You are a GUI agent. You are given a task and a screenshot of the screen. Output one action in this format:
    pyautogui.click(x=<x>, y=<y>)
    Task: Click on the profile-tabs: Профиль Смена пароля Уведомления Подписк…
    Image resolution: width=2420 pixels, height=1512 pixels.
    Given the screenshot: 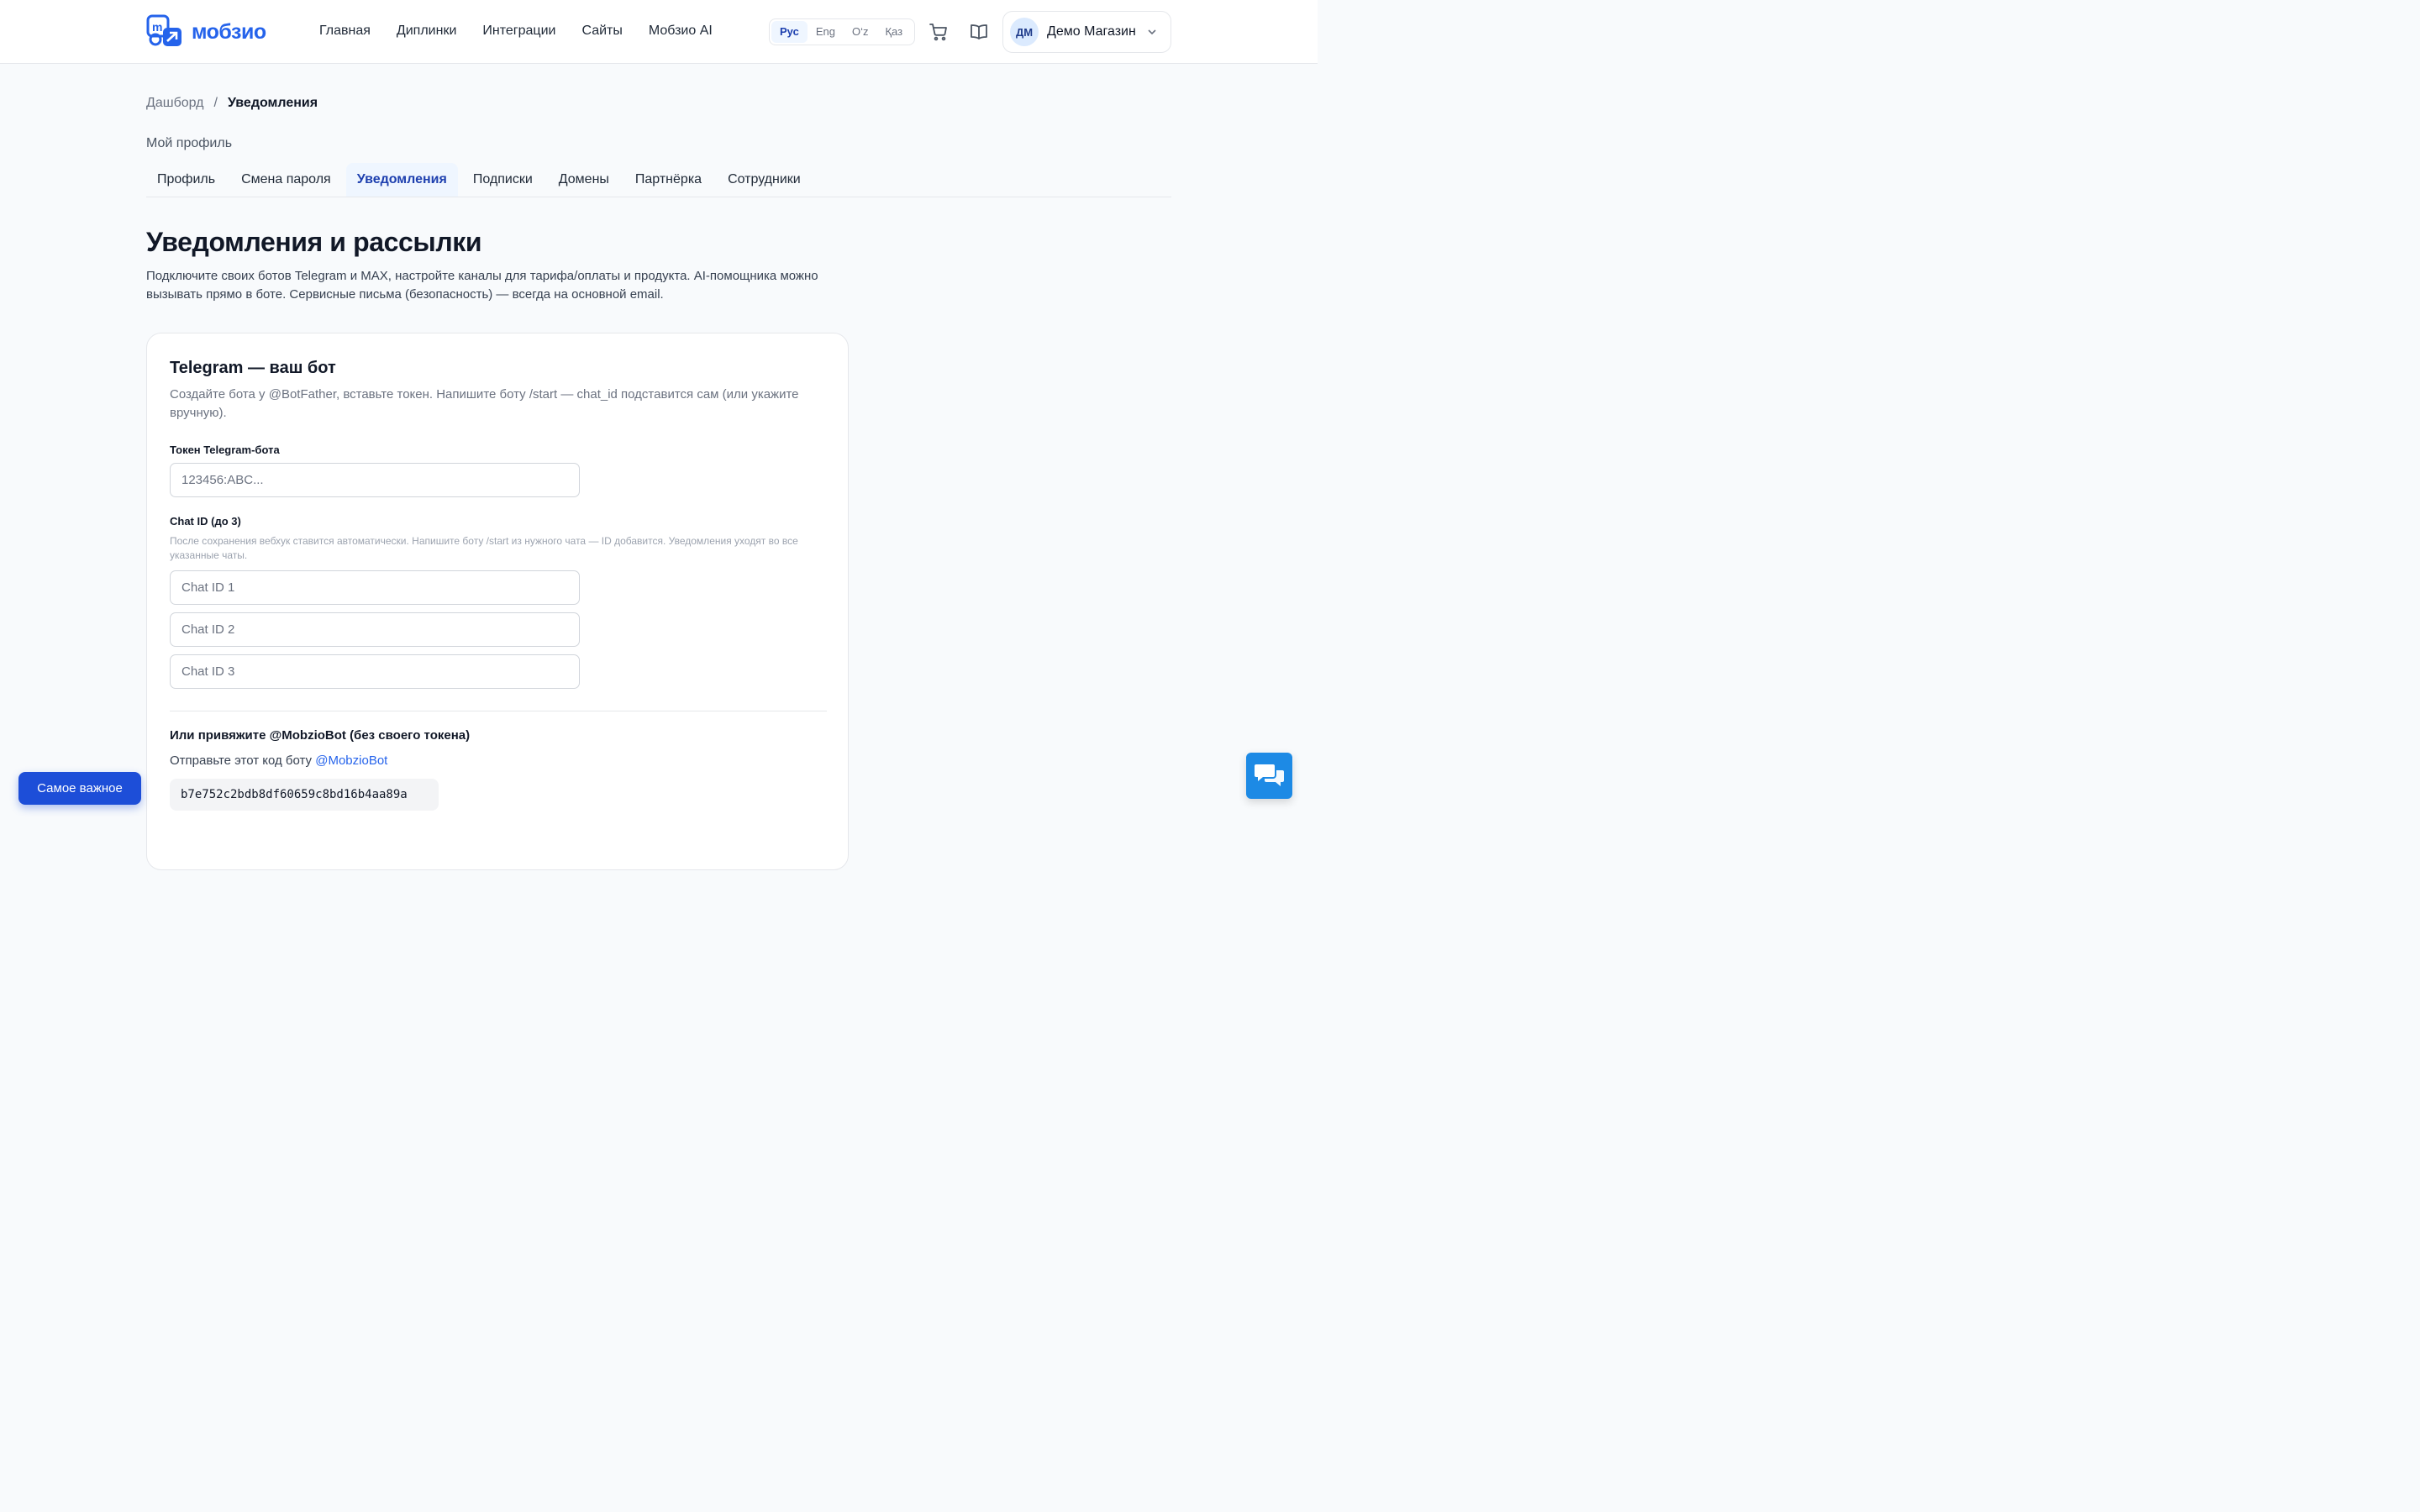 What is the action you would take?
    pyautogui.click(x=658, y=180)
    